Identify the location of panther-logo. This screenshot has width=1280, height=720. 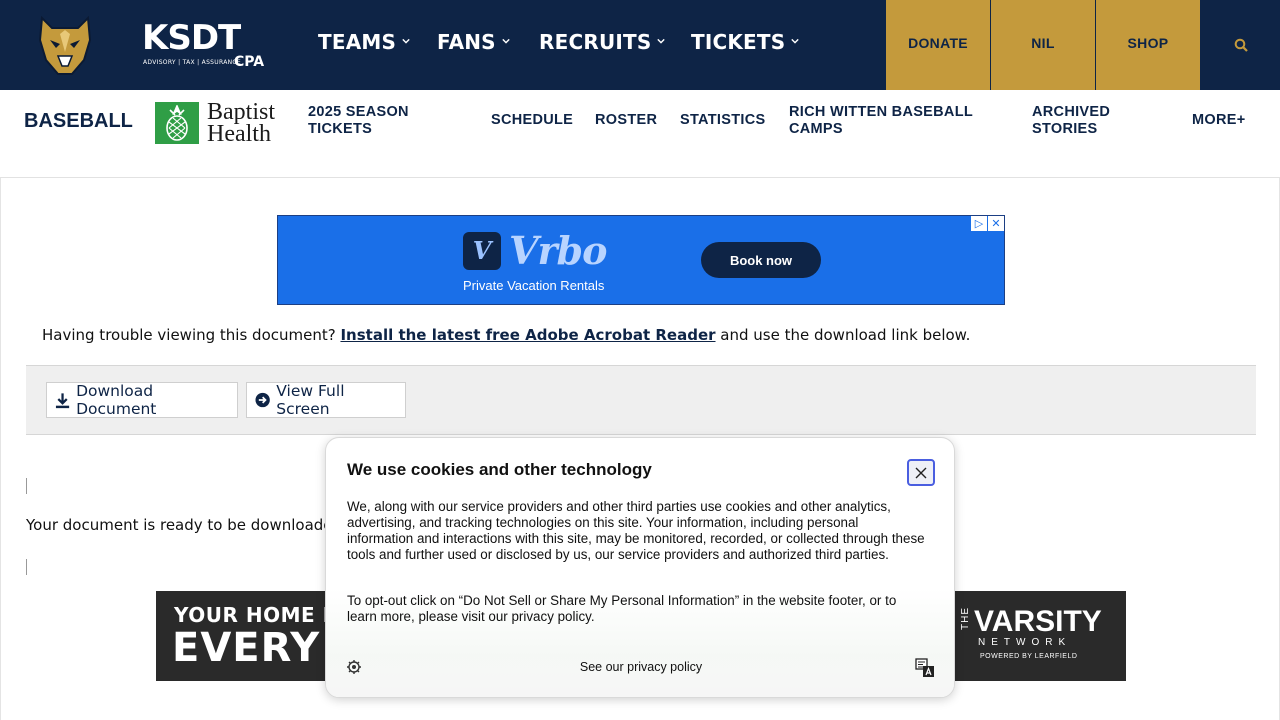
(65, 45).